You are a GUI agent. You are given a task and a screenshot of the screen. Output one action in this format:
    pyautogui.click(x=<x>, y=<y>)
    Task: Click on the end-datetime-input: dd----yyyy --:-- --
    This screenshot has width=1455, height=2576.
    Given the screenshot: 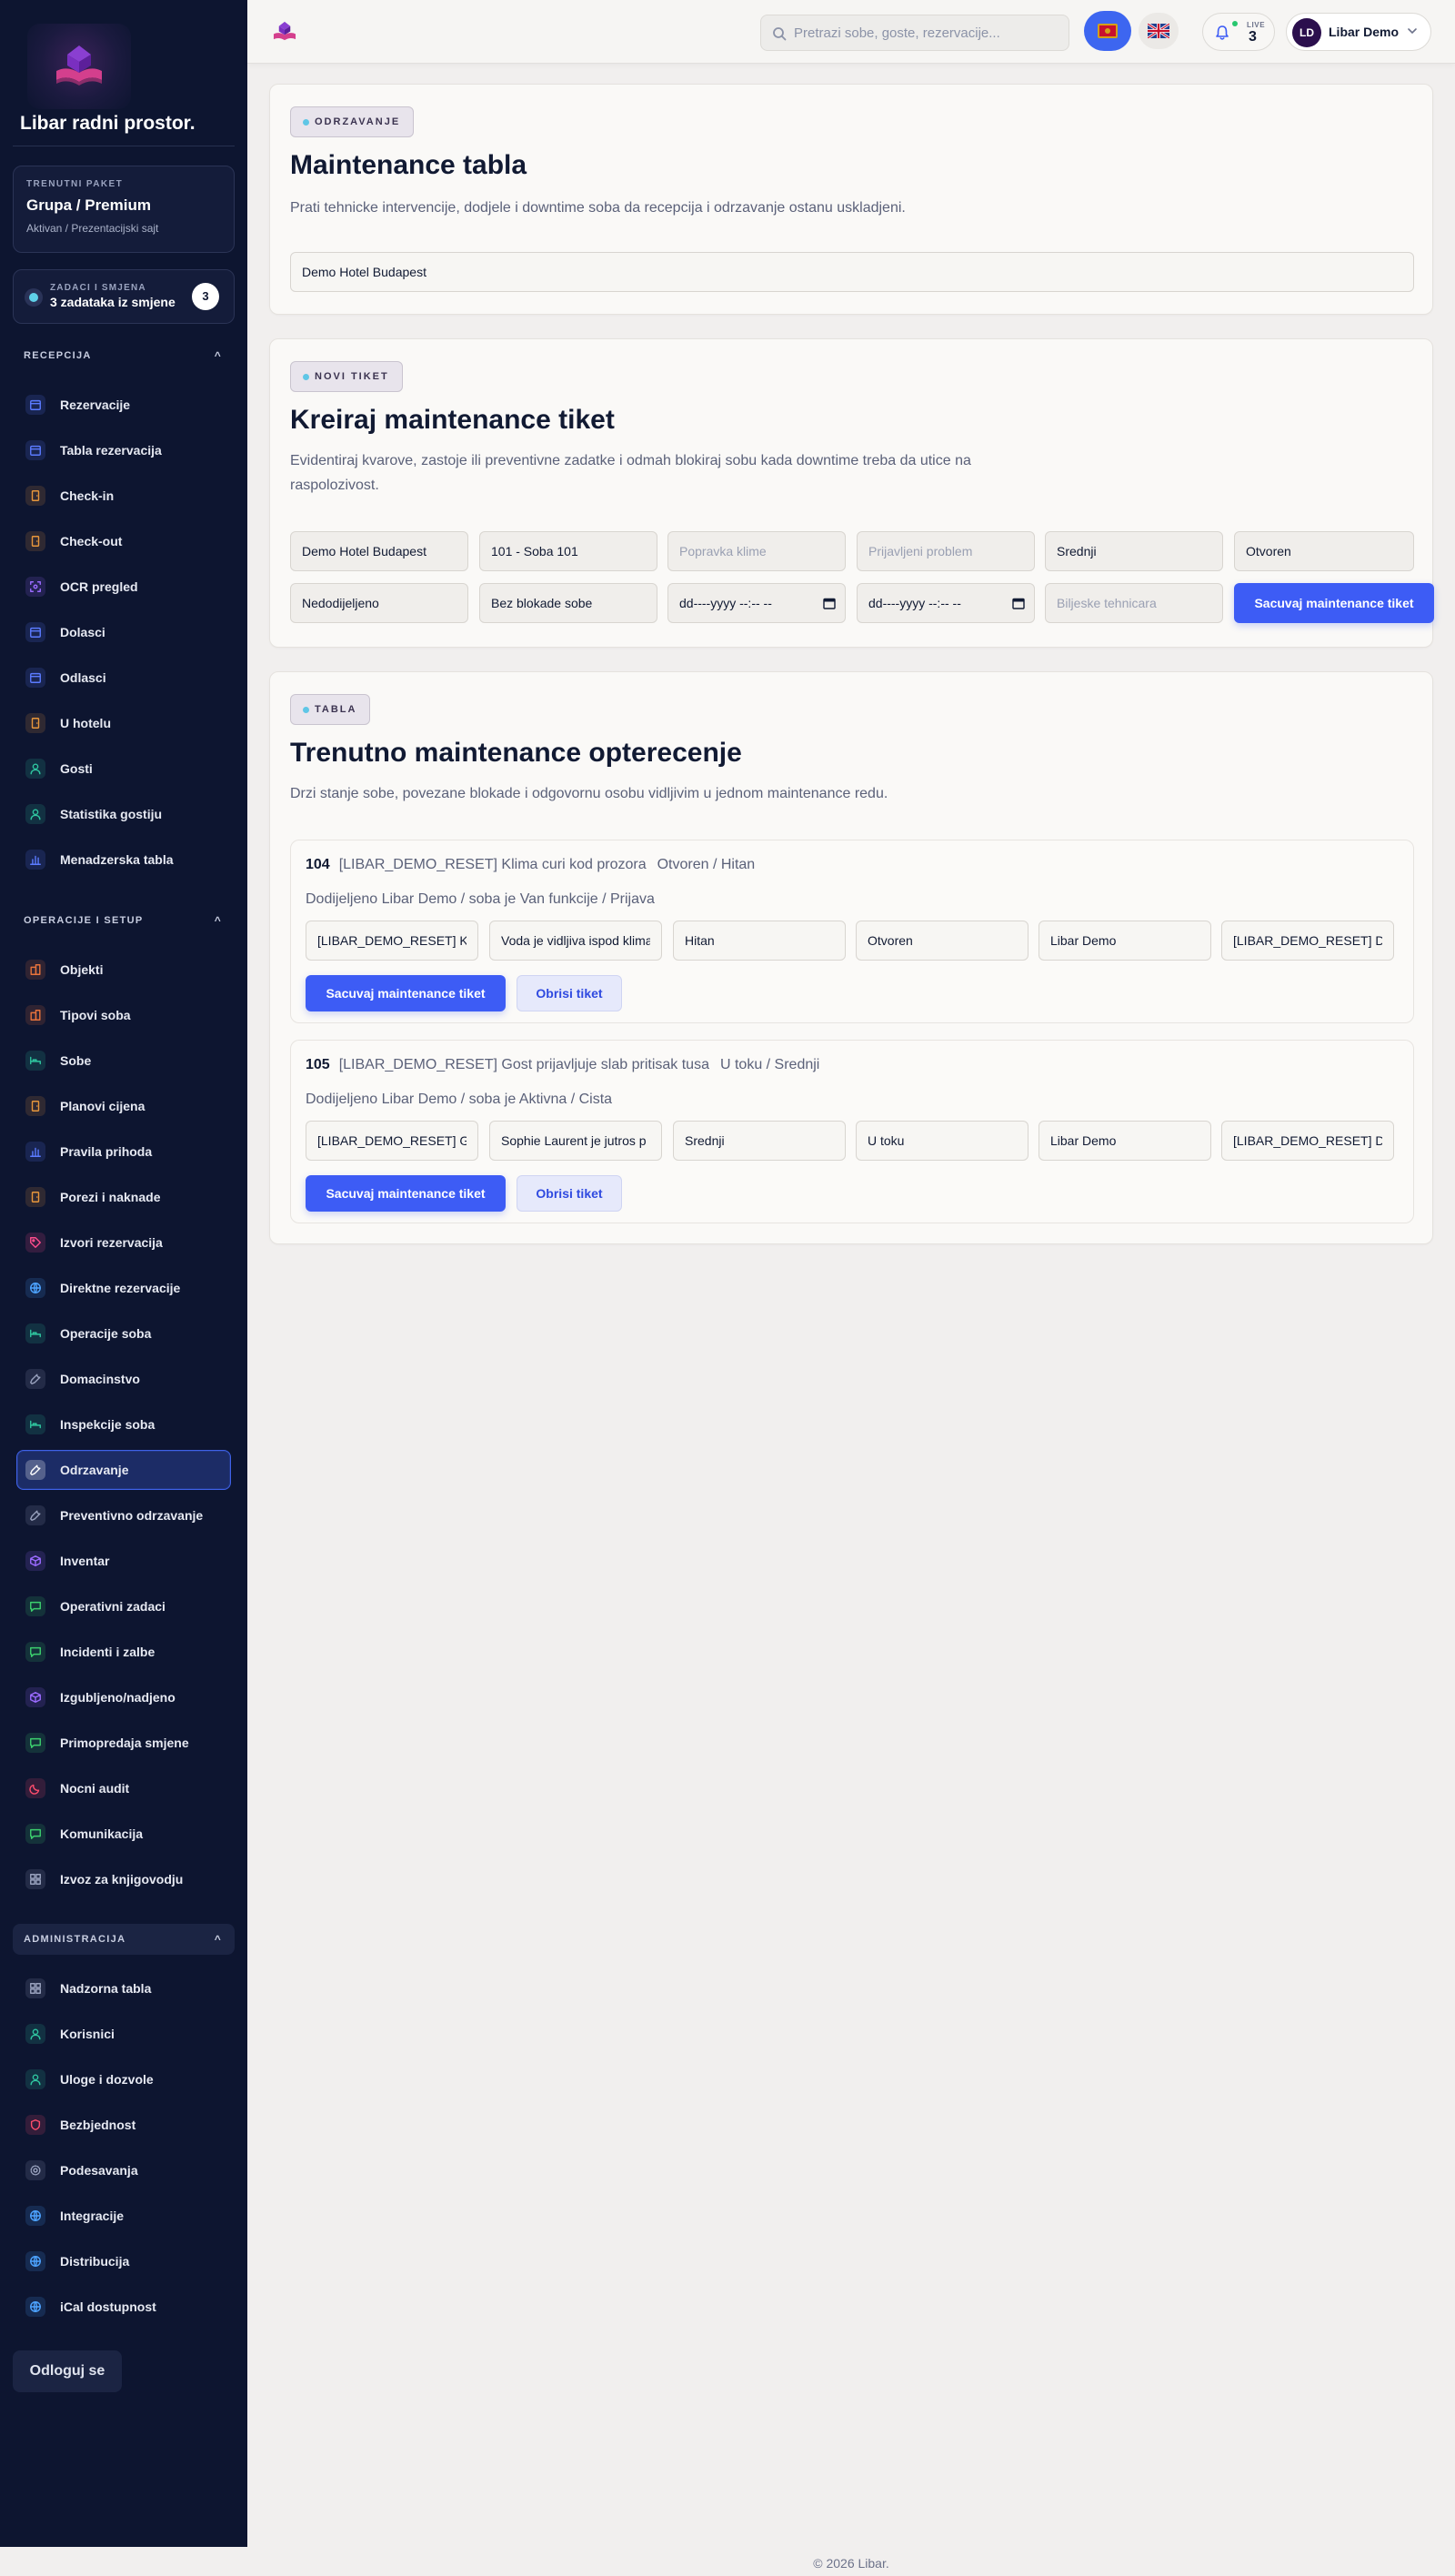 What is the action you would take?
    pyautogui.click(x=946, y=603)
    